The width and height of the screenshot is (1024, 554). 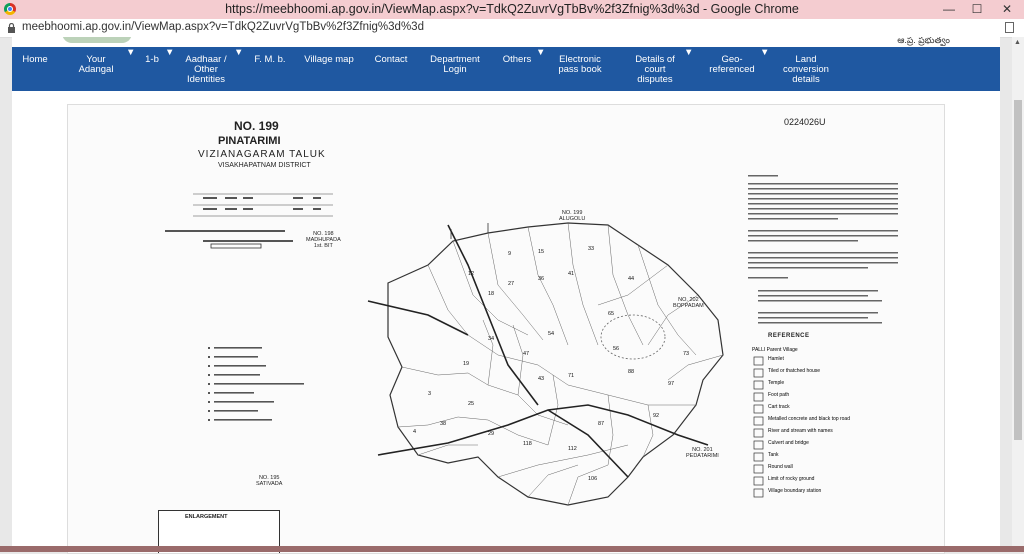 I want to click on svg-text: 38, so click(x=443, y=424).